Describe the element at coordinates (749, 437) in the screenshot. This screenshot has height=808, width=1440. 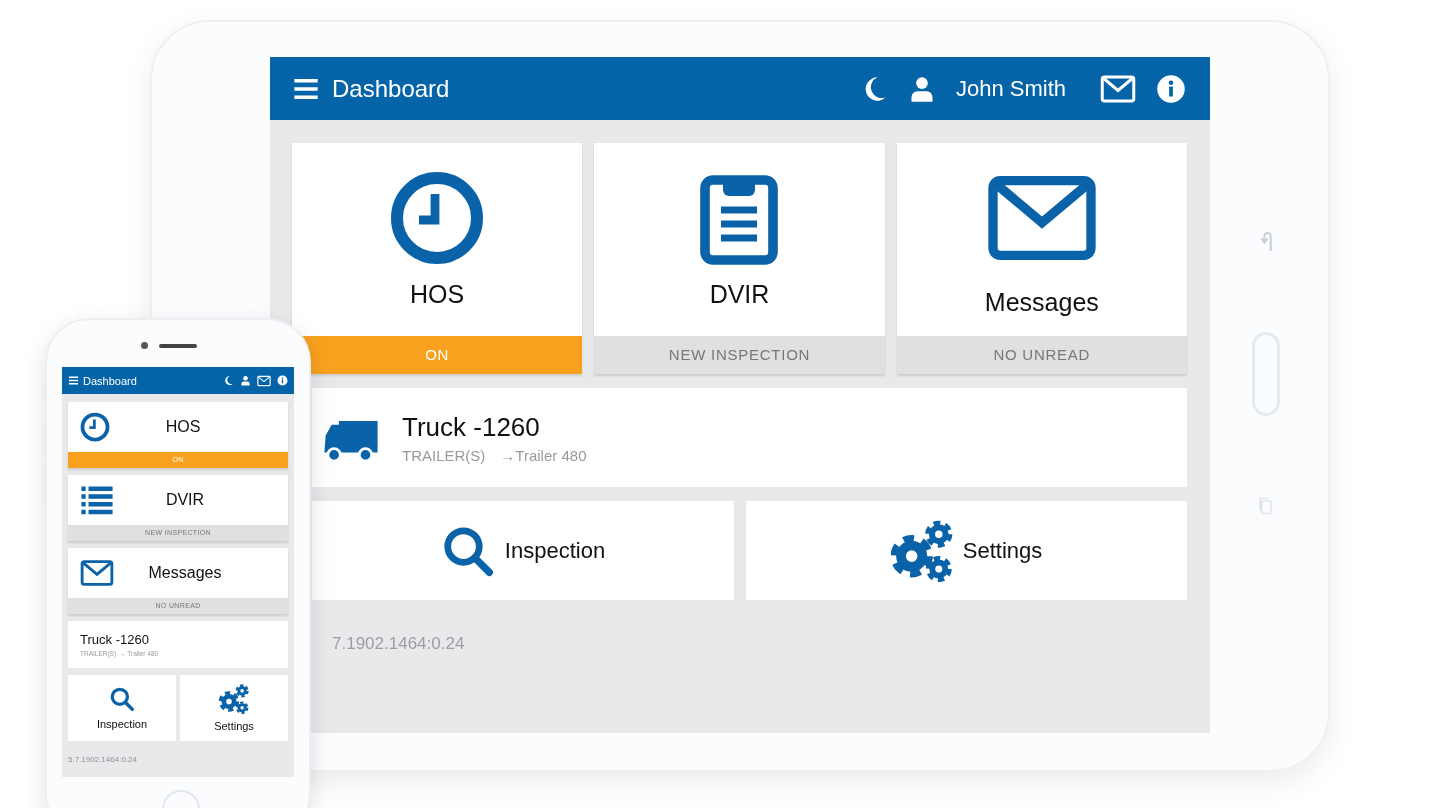
I see `vehicle-card: Truck -1260 TRAILER(S) →Trailer 480` at that location.